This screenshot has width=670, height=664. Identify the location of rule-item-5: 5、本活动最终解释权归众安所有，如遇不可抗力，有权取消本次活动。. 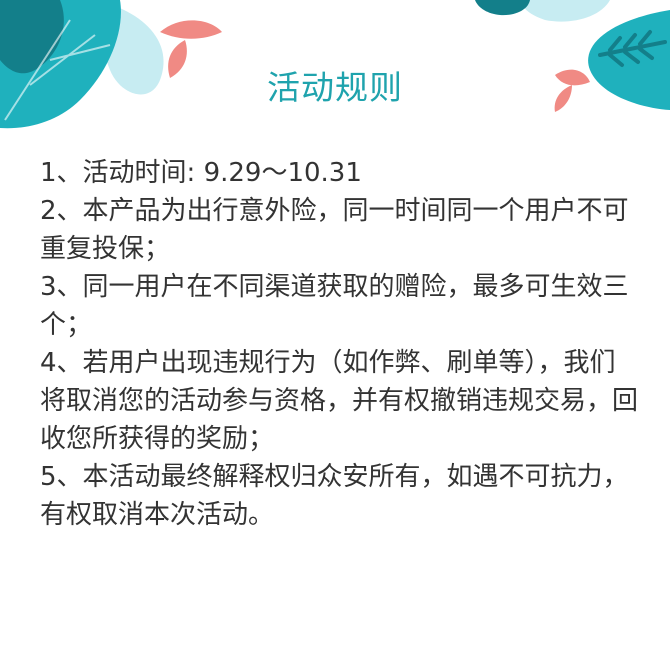
(334, 496).